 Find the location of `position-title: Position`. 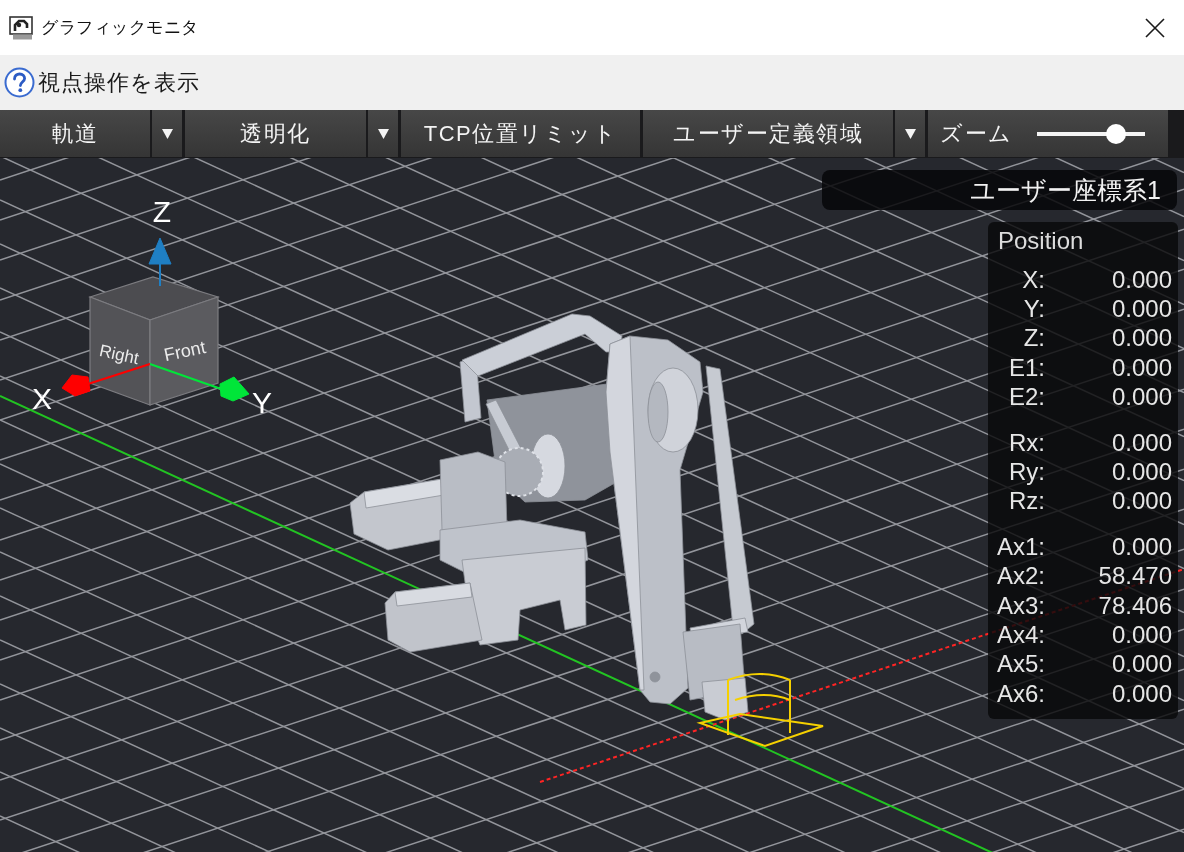

position-title: Position is located at coordinates (1041, 241).